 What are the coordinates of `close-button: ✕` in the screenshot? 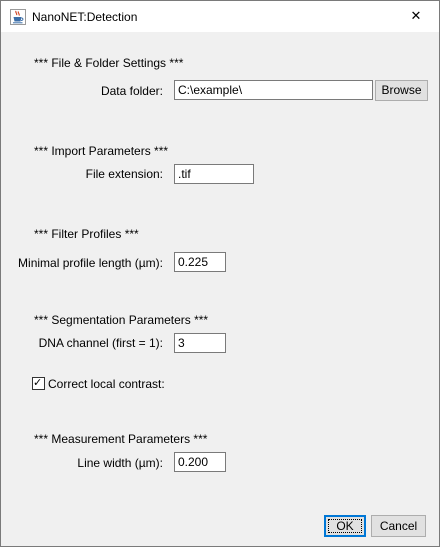 It's located at (416, 16).